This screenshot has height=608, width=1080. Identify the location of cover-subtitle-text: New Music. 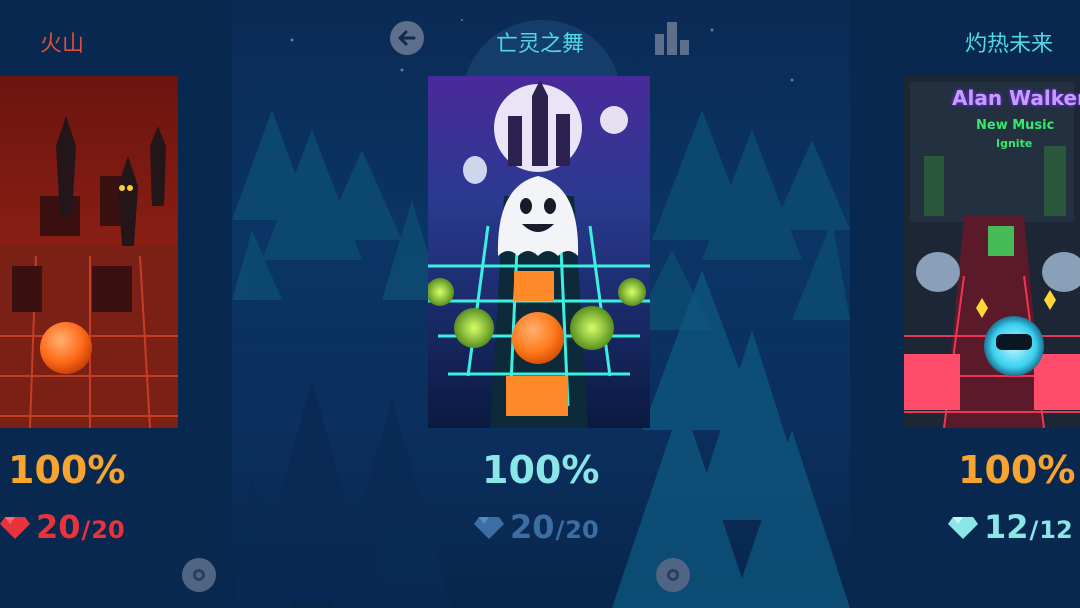
(1015, 125).